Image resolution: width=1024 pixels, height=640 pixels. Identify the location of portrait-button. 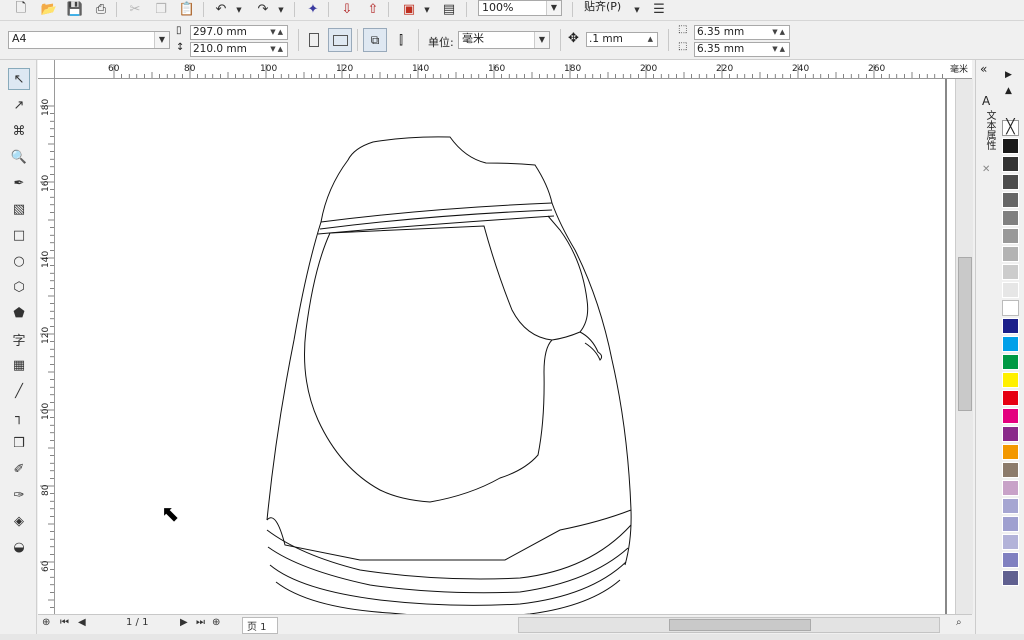
(314, 40).